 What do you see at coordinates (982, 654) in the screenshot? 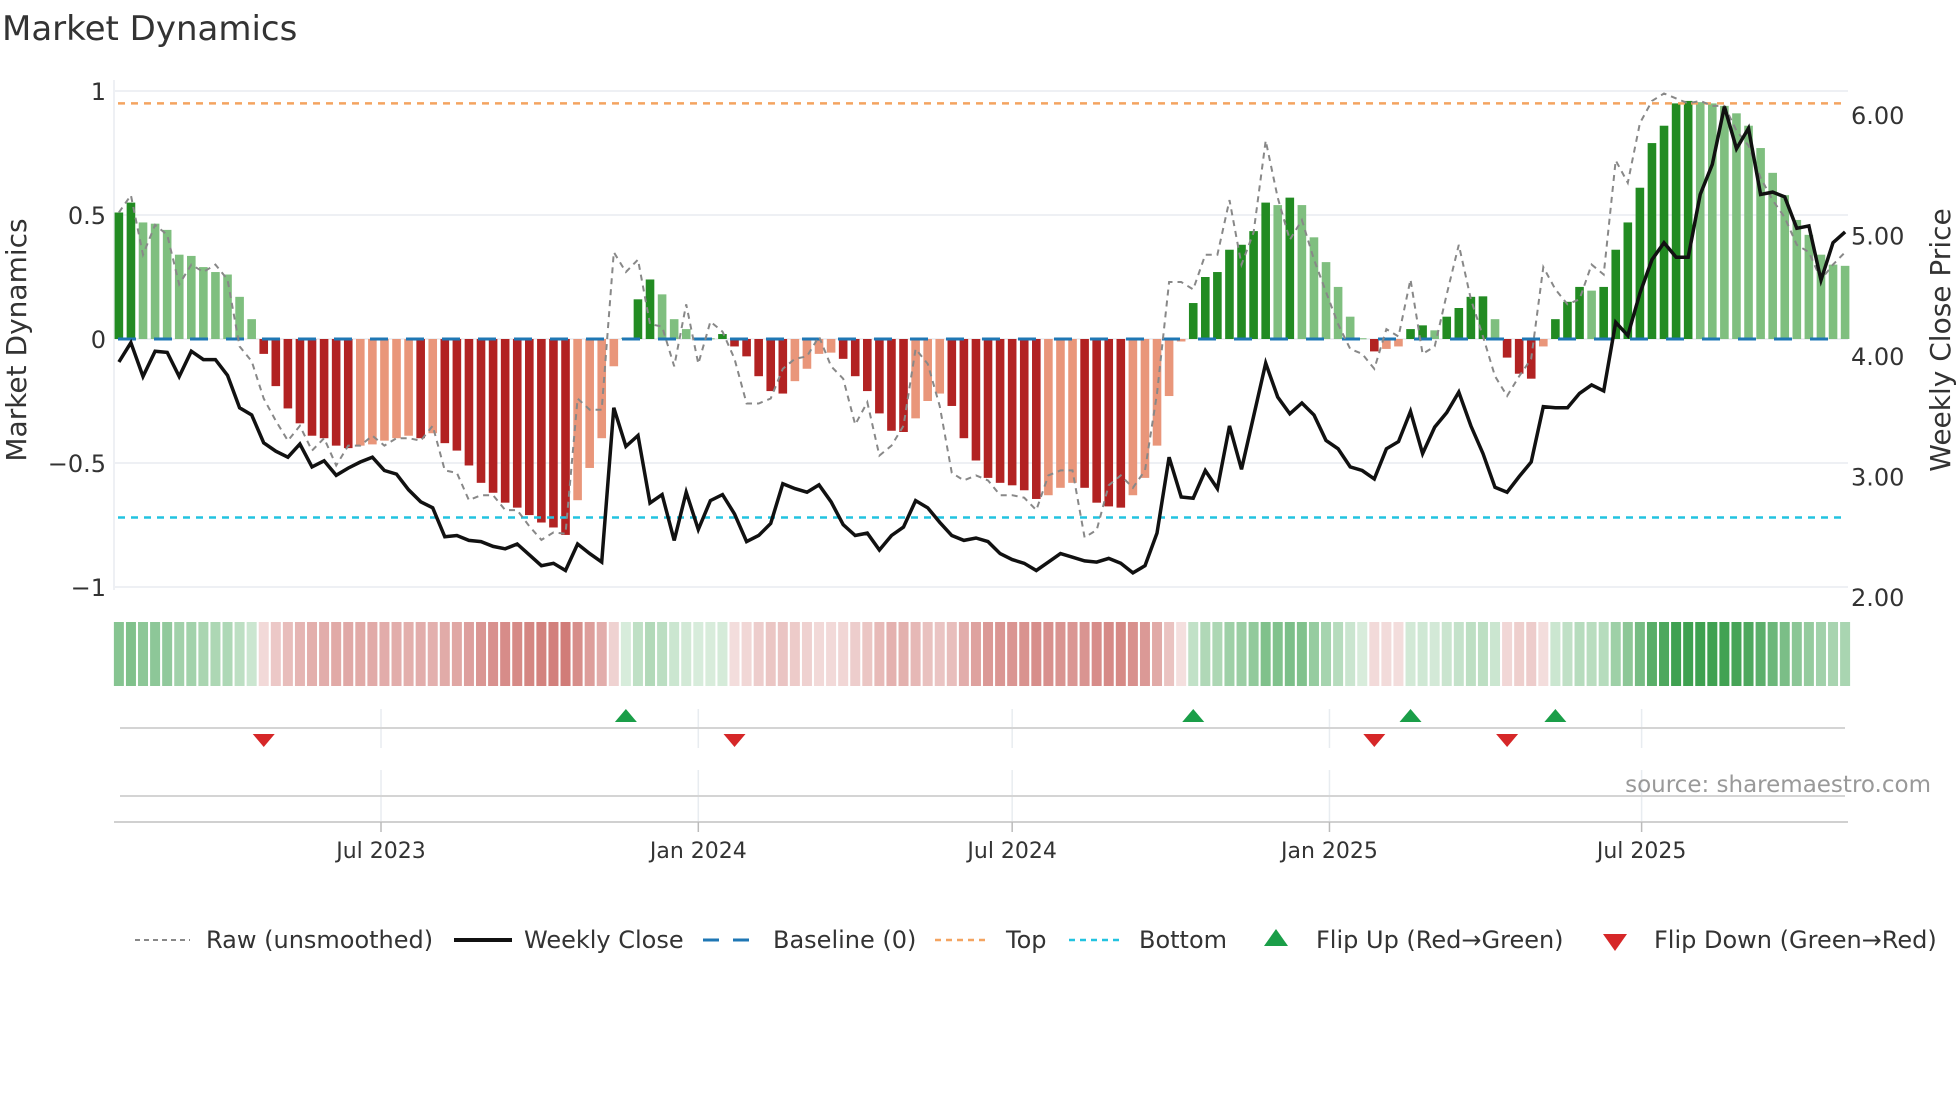
I see `regime-strip` at bounding box center [982, 654].